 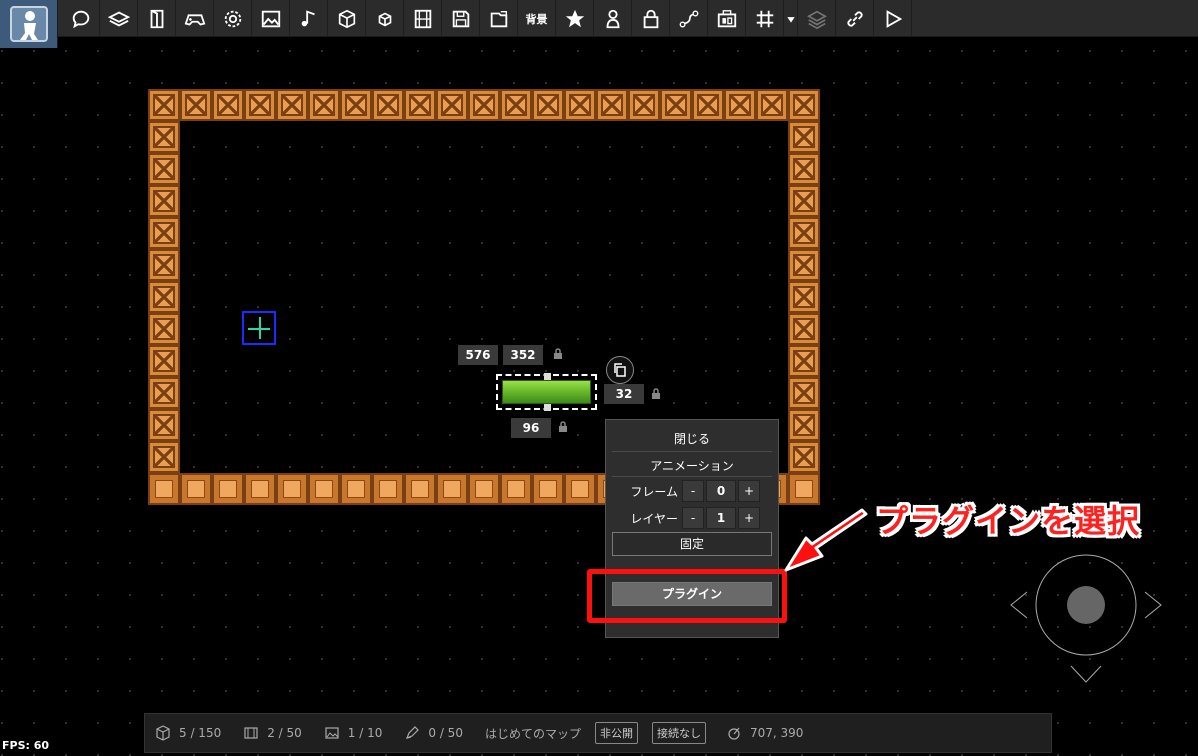 I want to click on frame-stepper: フレーム - 0 +, so click(x=683, y=491).